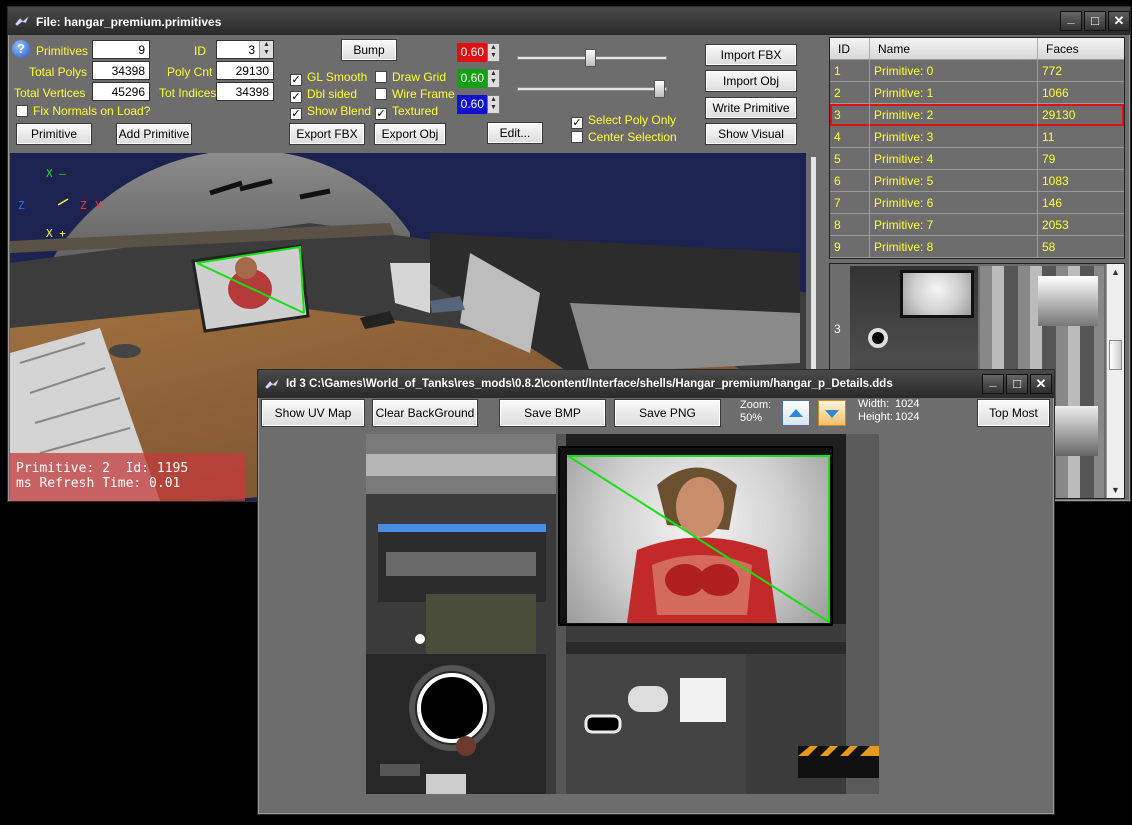 The image size is (1132, 825). I want to click on center-selection-checkbox: Center Selection, so click(624, 137).